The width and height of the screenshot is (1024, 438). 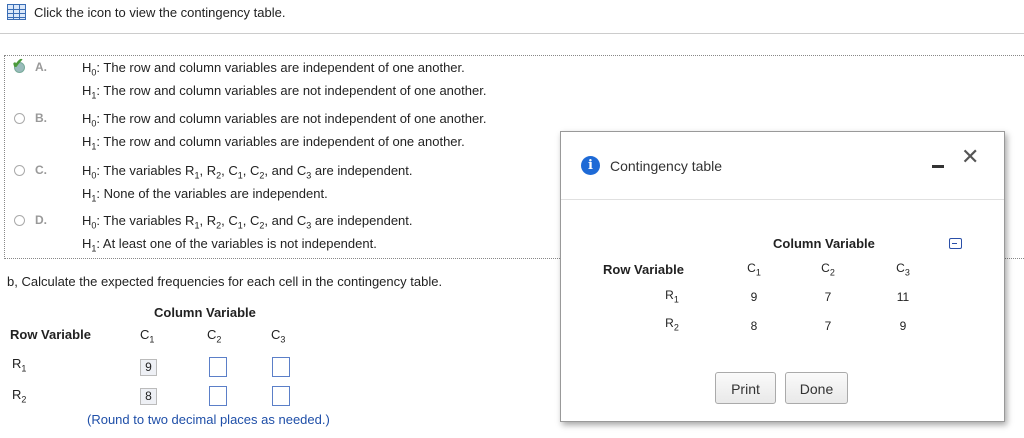 I want to click on checkmark-icon: ✔, so click(x=18, y=63).